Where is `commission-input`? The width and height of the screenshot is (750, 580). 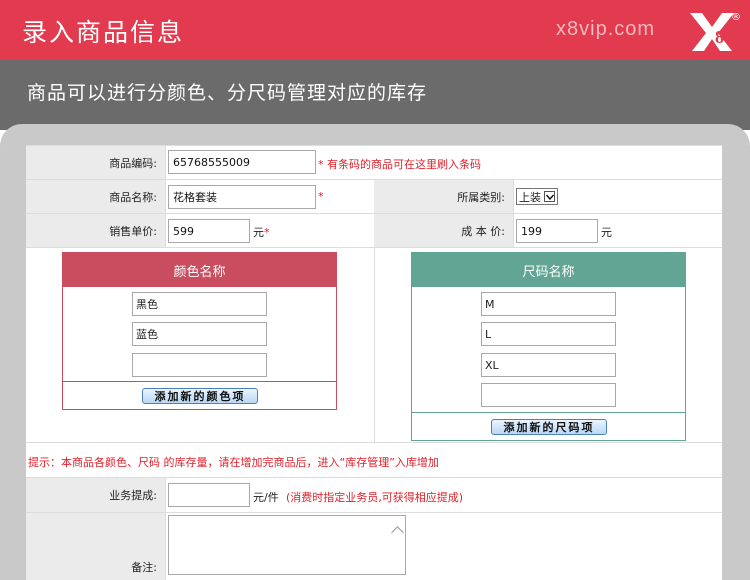
commission-input is located at coordinates (209, 495).